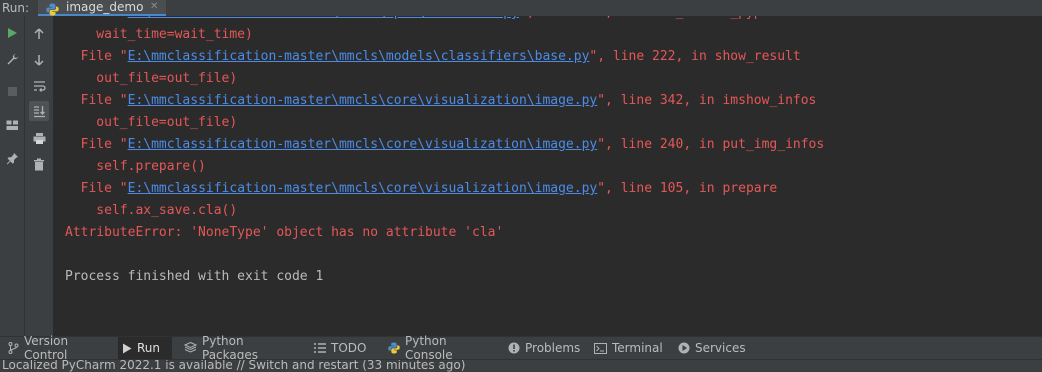 Image resolution: width=1042 pixels, height=372 pixels. What do you see at coordinates (720, 348) in the screenshot?
I see `tool-tab-label: Services` at bounding box center [720, 348].